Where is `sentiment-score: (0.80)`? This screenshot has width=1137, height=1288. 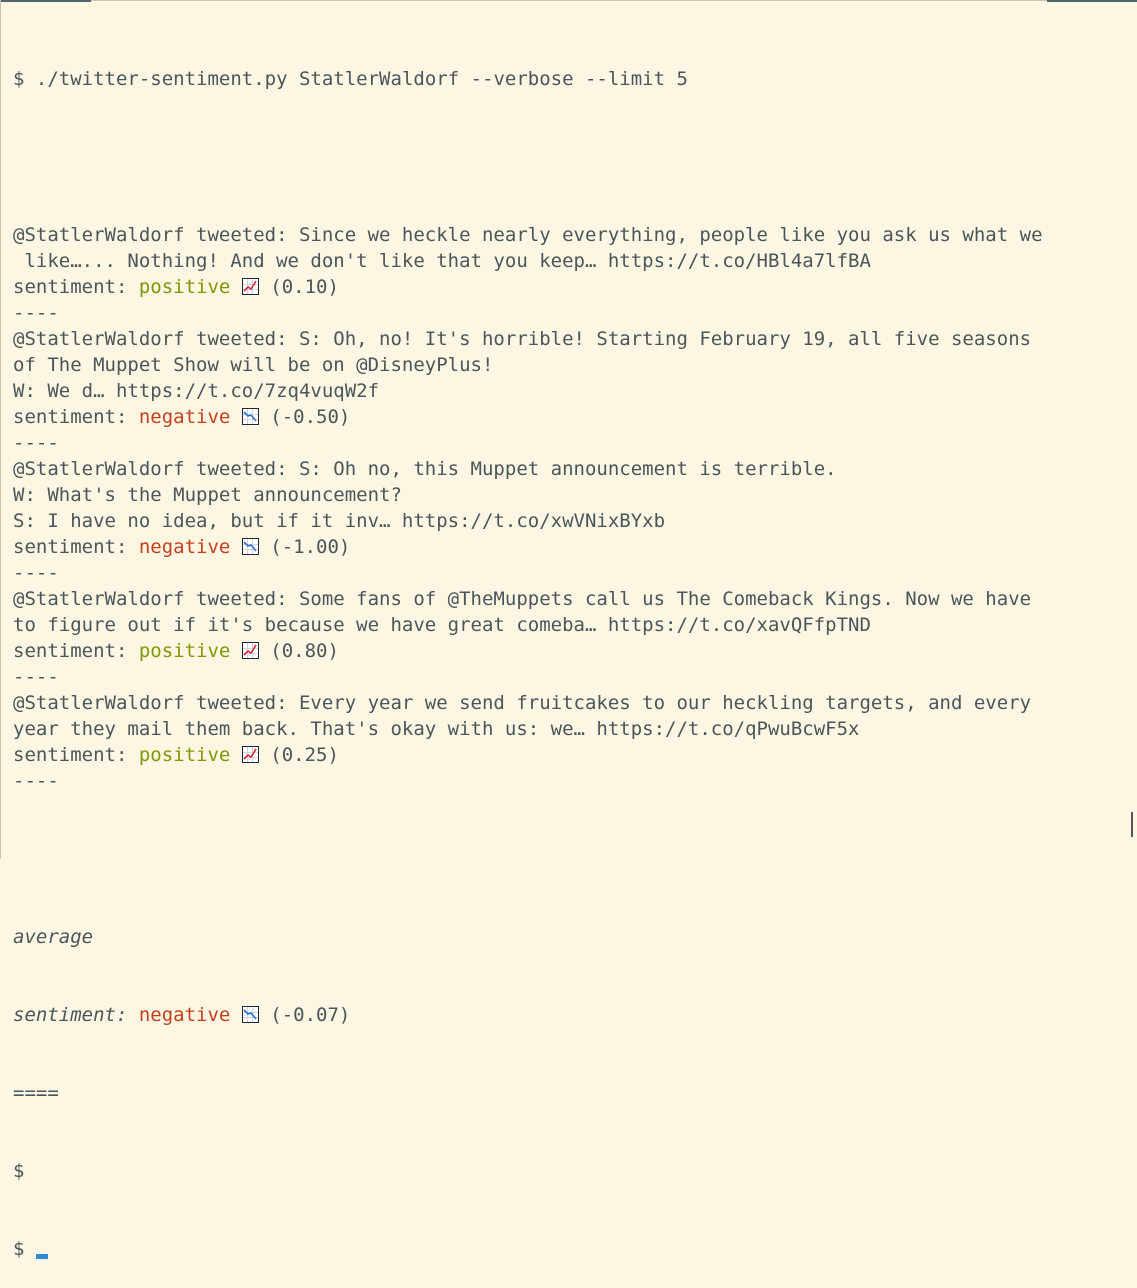 sentiment-score: (0.80) is located at coordinates (304, 651).